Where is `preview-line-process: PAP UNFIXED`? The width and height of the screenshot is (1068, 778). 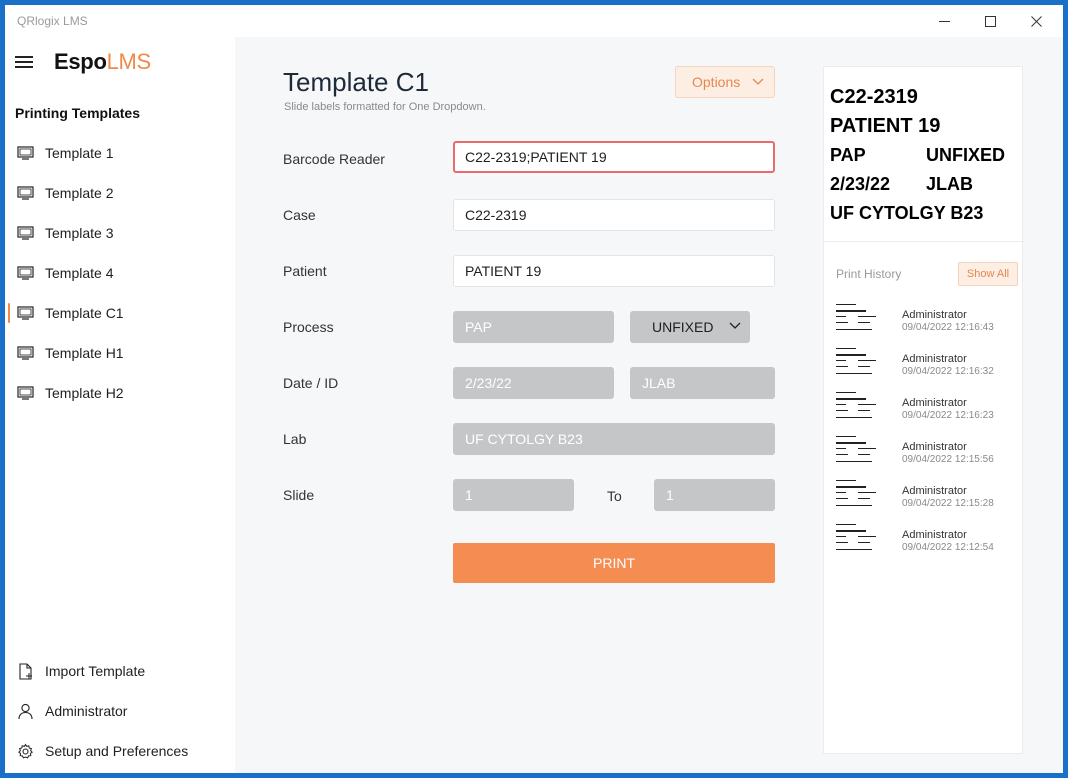
preview-line-process: PAP UNFIXED is located at coordinates (918, 155).